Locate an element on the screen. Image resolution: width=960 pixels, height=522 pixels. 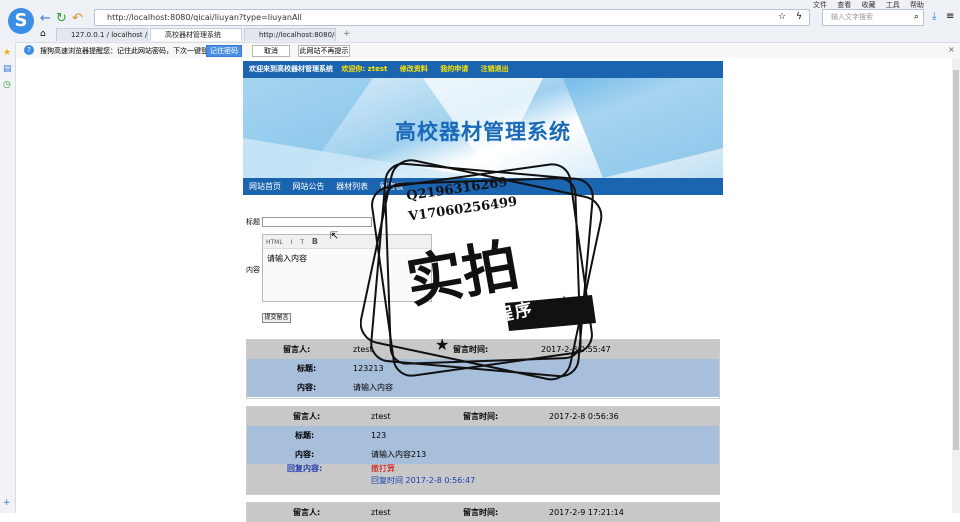
top-user-bar: 欢迎来到高校器材管理系统 欢迎你: ztest 修改资料 我的申请 注销退出 is located at coordinates (483, 69).